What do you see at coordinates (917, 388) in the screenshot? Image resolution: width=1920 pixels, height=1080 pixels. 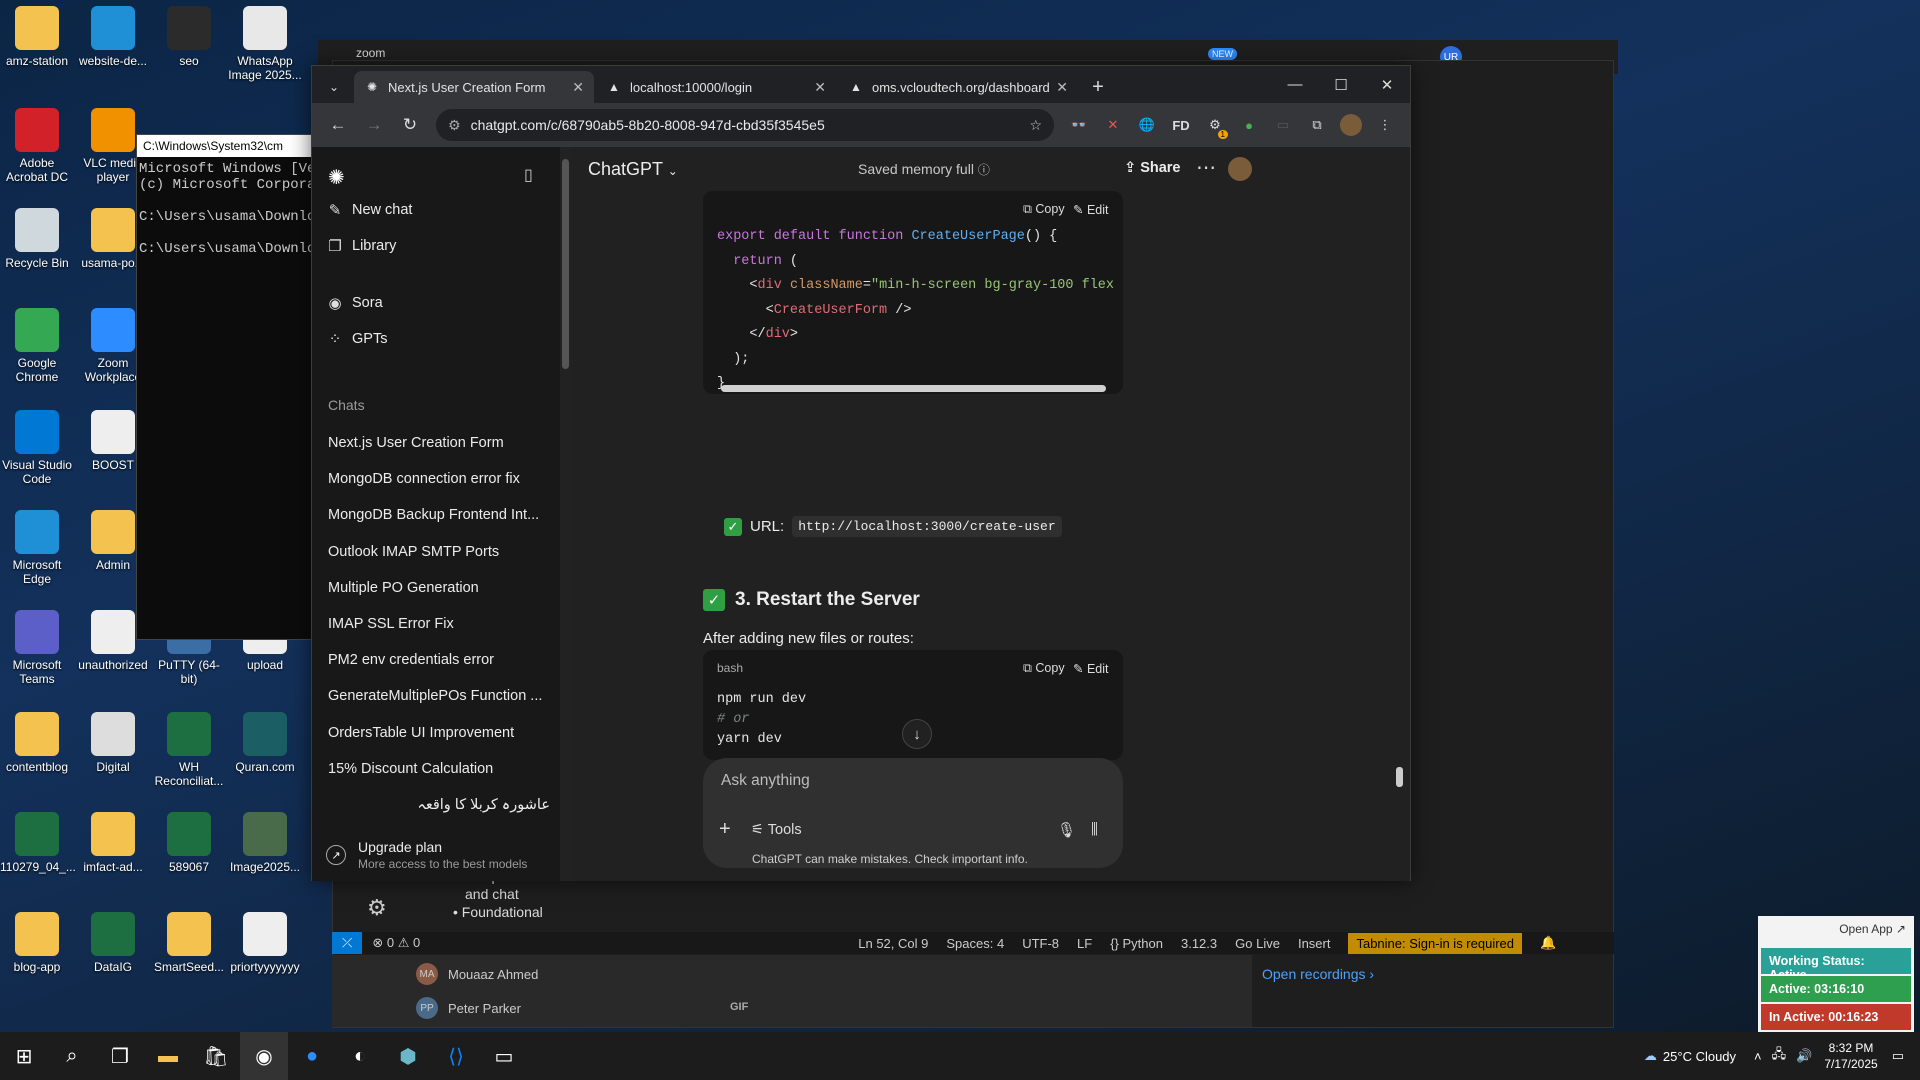 I see `horizontal-scrollbar` at bounding box center [917, 388].